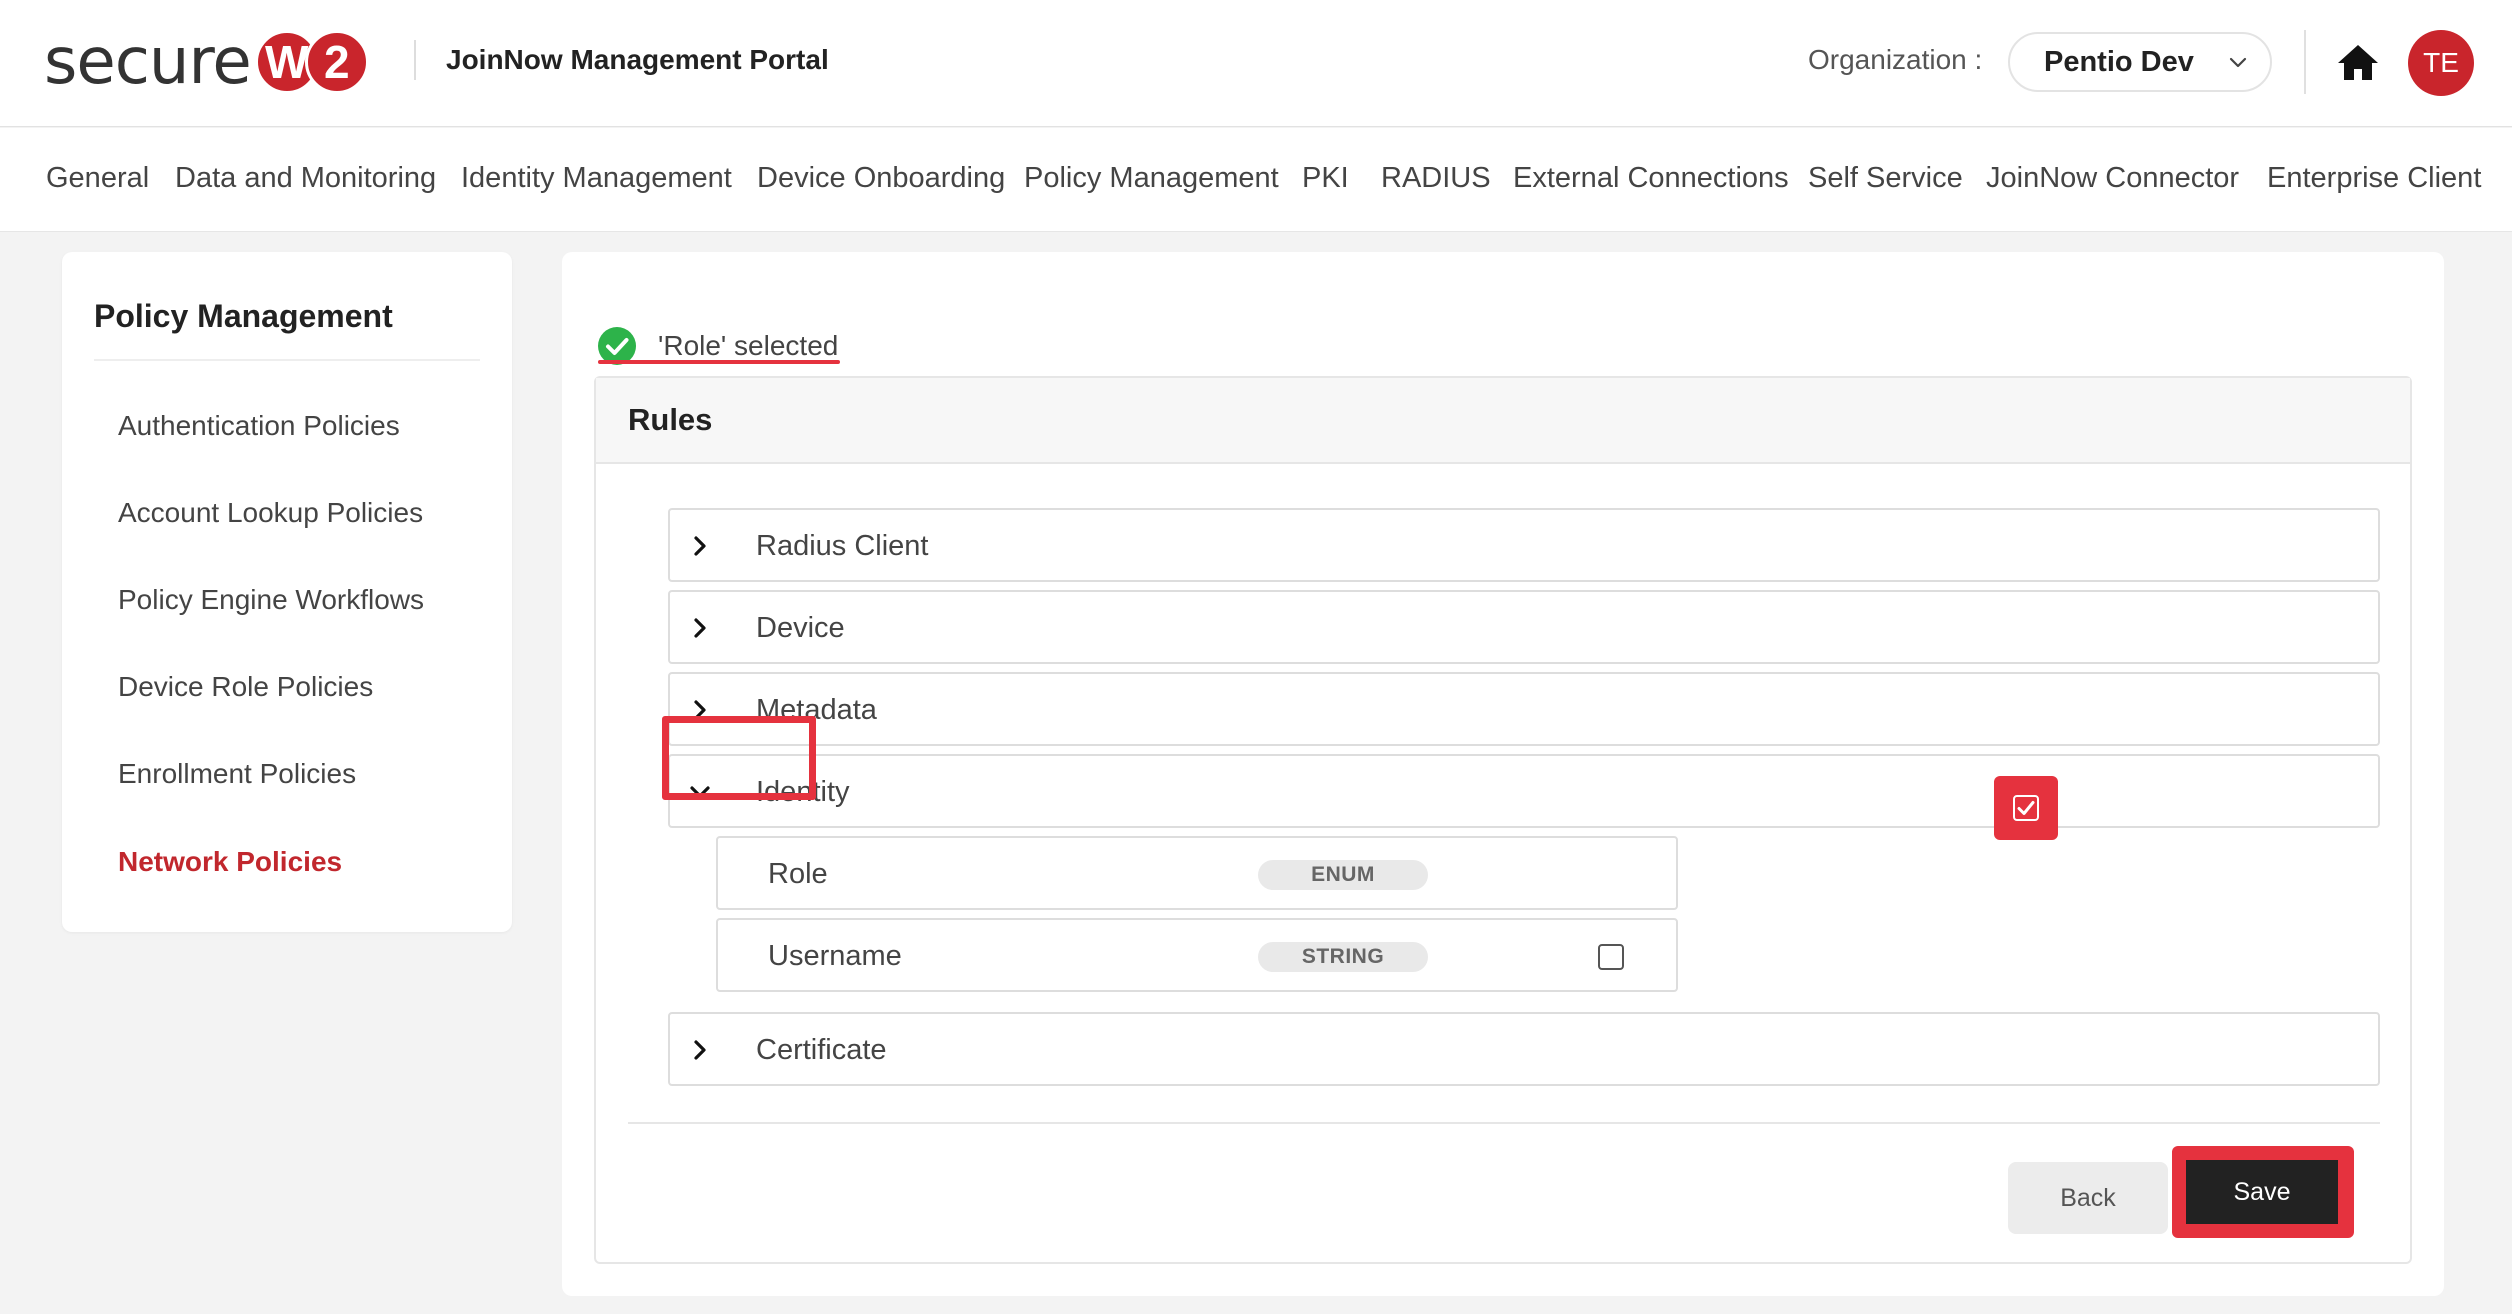 This screenshot has height=1314, width=2512. Describe the element at coordinates (2262, 1192) in the screenshot. I see `save-button: Save` at that location.